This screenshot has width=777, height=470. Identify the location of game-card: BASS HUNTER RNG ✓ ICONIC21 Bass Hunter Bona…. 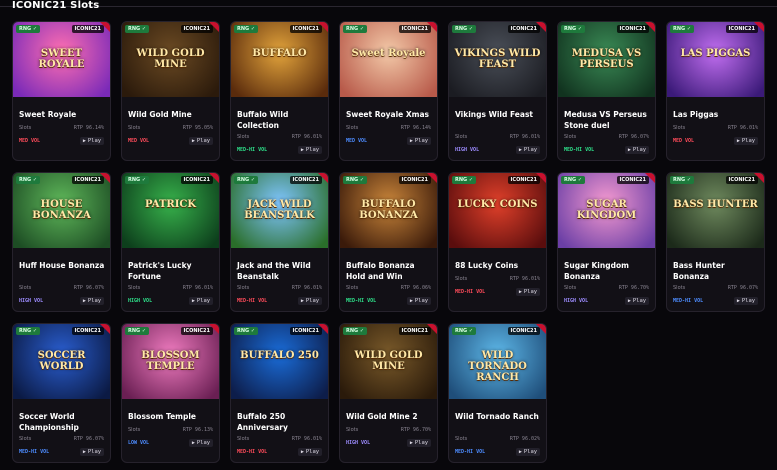
(715, 242).